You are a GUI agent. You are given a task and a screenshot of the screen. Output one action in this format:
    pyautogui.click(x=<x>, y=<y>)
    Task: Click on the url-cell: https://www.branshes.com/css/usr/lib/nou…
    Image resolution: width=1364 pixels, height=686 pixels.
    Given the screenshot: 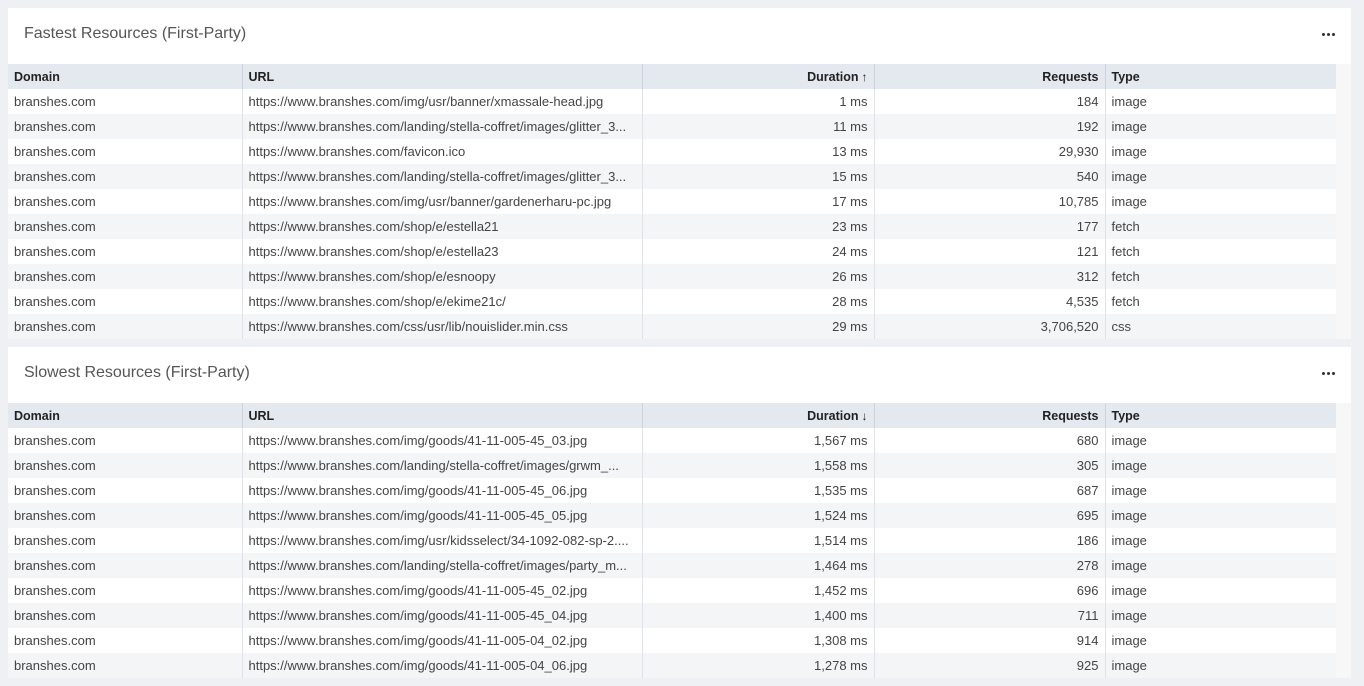 What is the action you would take?
    pyautogui.click(x=442, y=326)
    